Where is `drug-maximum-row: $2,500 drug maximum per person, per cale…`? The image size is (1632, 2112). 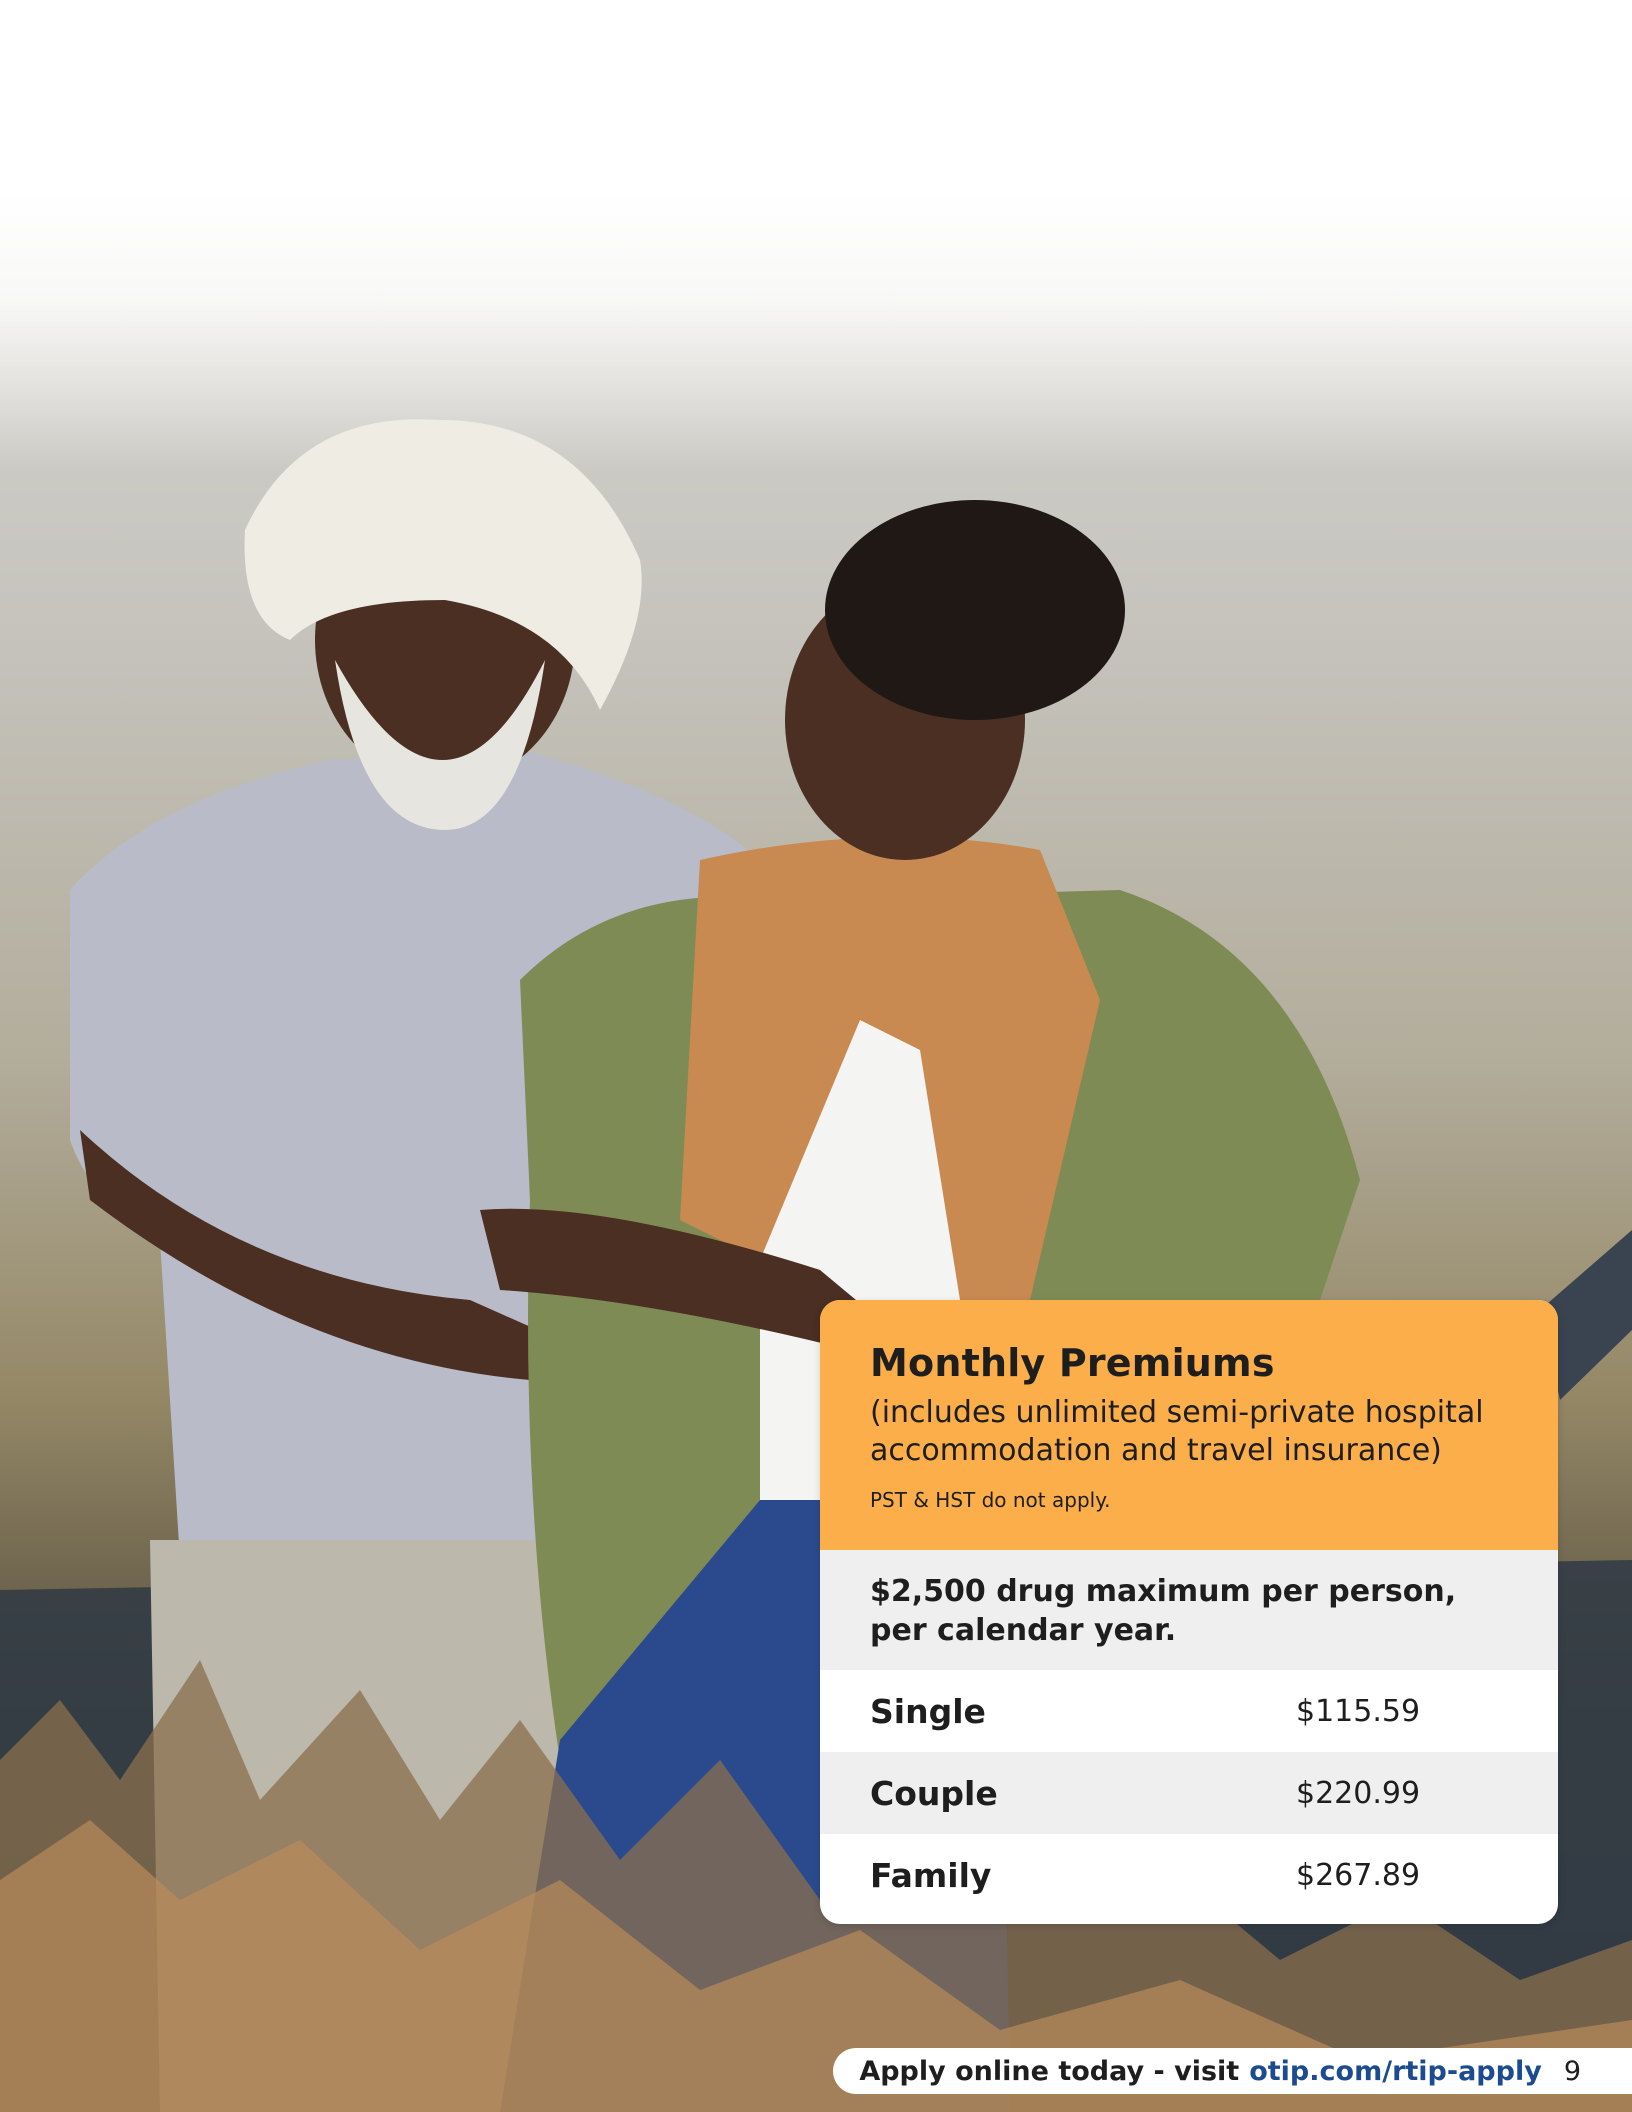 drug-maximum-row: $2,500 drug maximum per person, per cale… is located at coordinates (1189, 1610).